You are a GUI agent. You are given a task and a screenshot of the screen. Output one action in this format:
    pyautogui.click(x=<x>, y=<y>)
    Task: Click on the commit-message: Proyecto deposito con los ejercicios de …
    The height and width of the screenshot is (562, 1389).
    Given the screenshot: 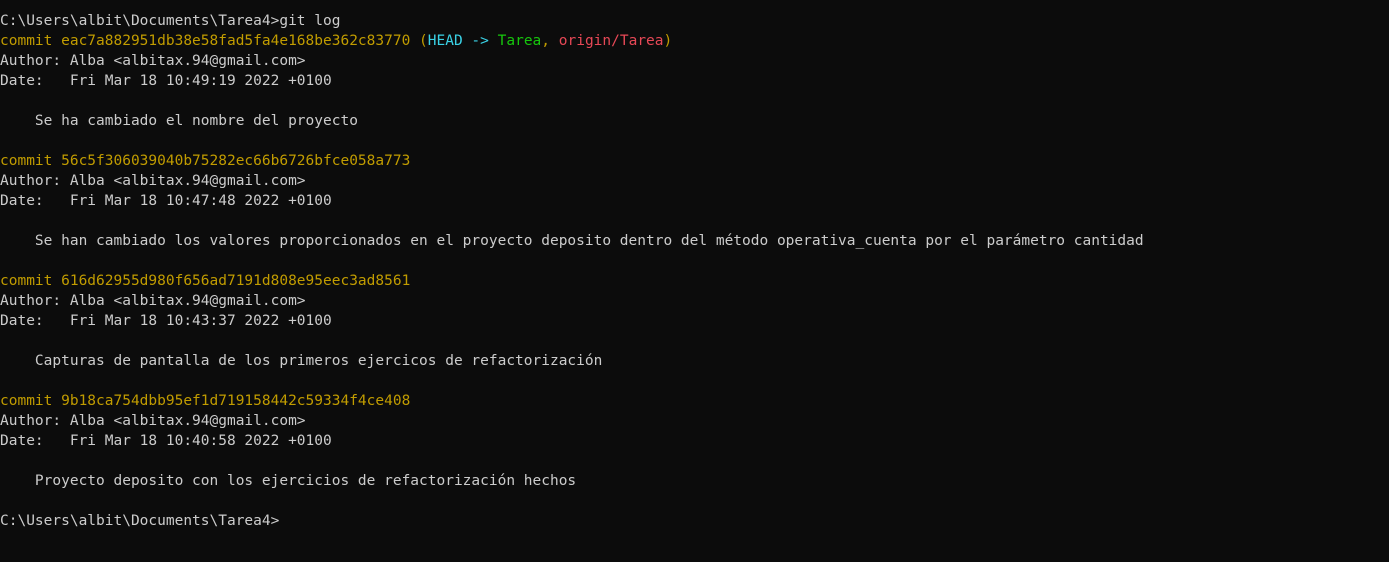 What is the action you would take?
    pyautogui.click(x=288, y=481)
    